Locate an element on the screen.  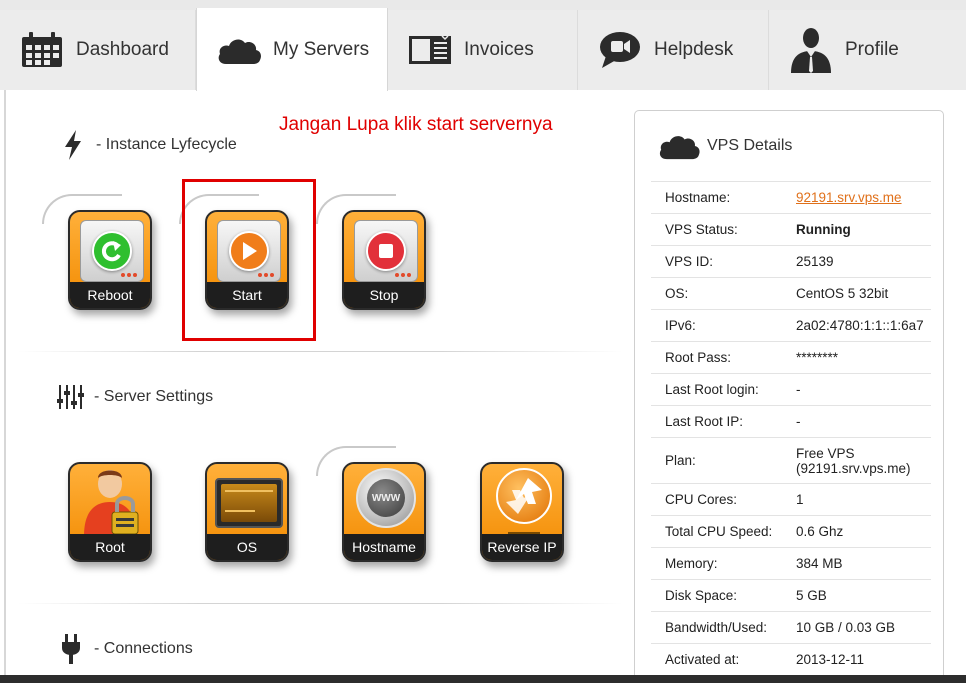
detail-key: Activated at: is located at coordinates (702, 659).